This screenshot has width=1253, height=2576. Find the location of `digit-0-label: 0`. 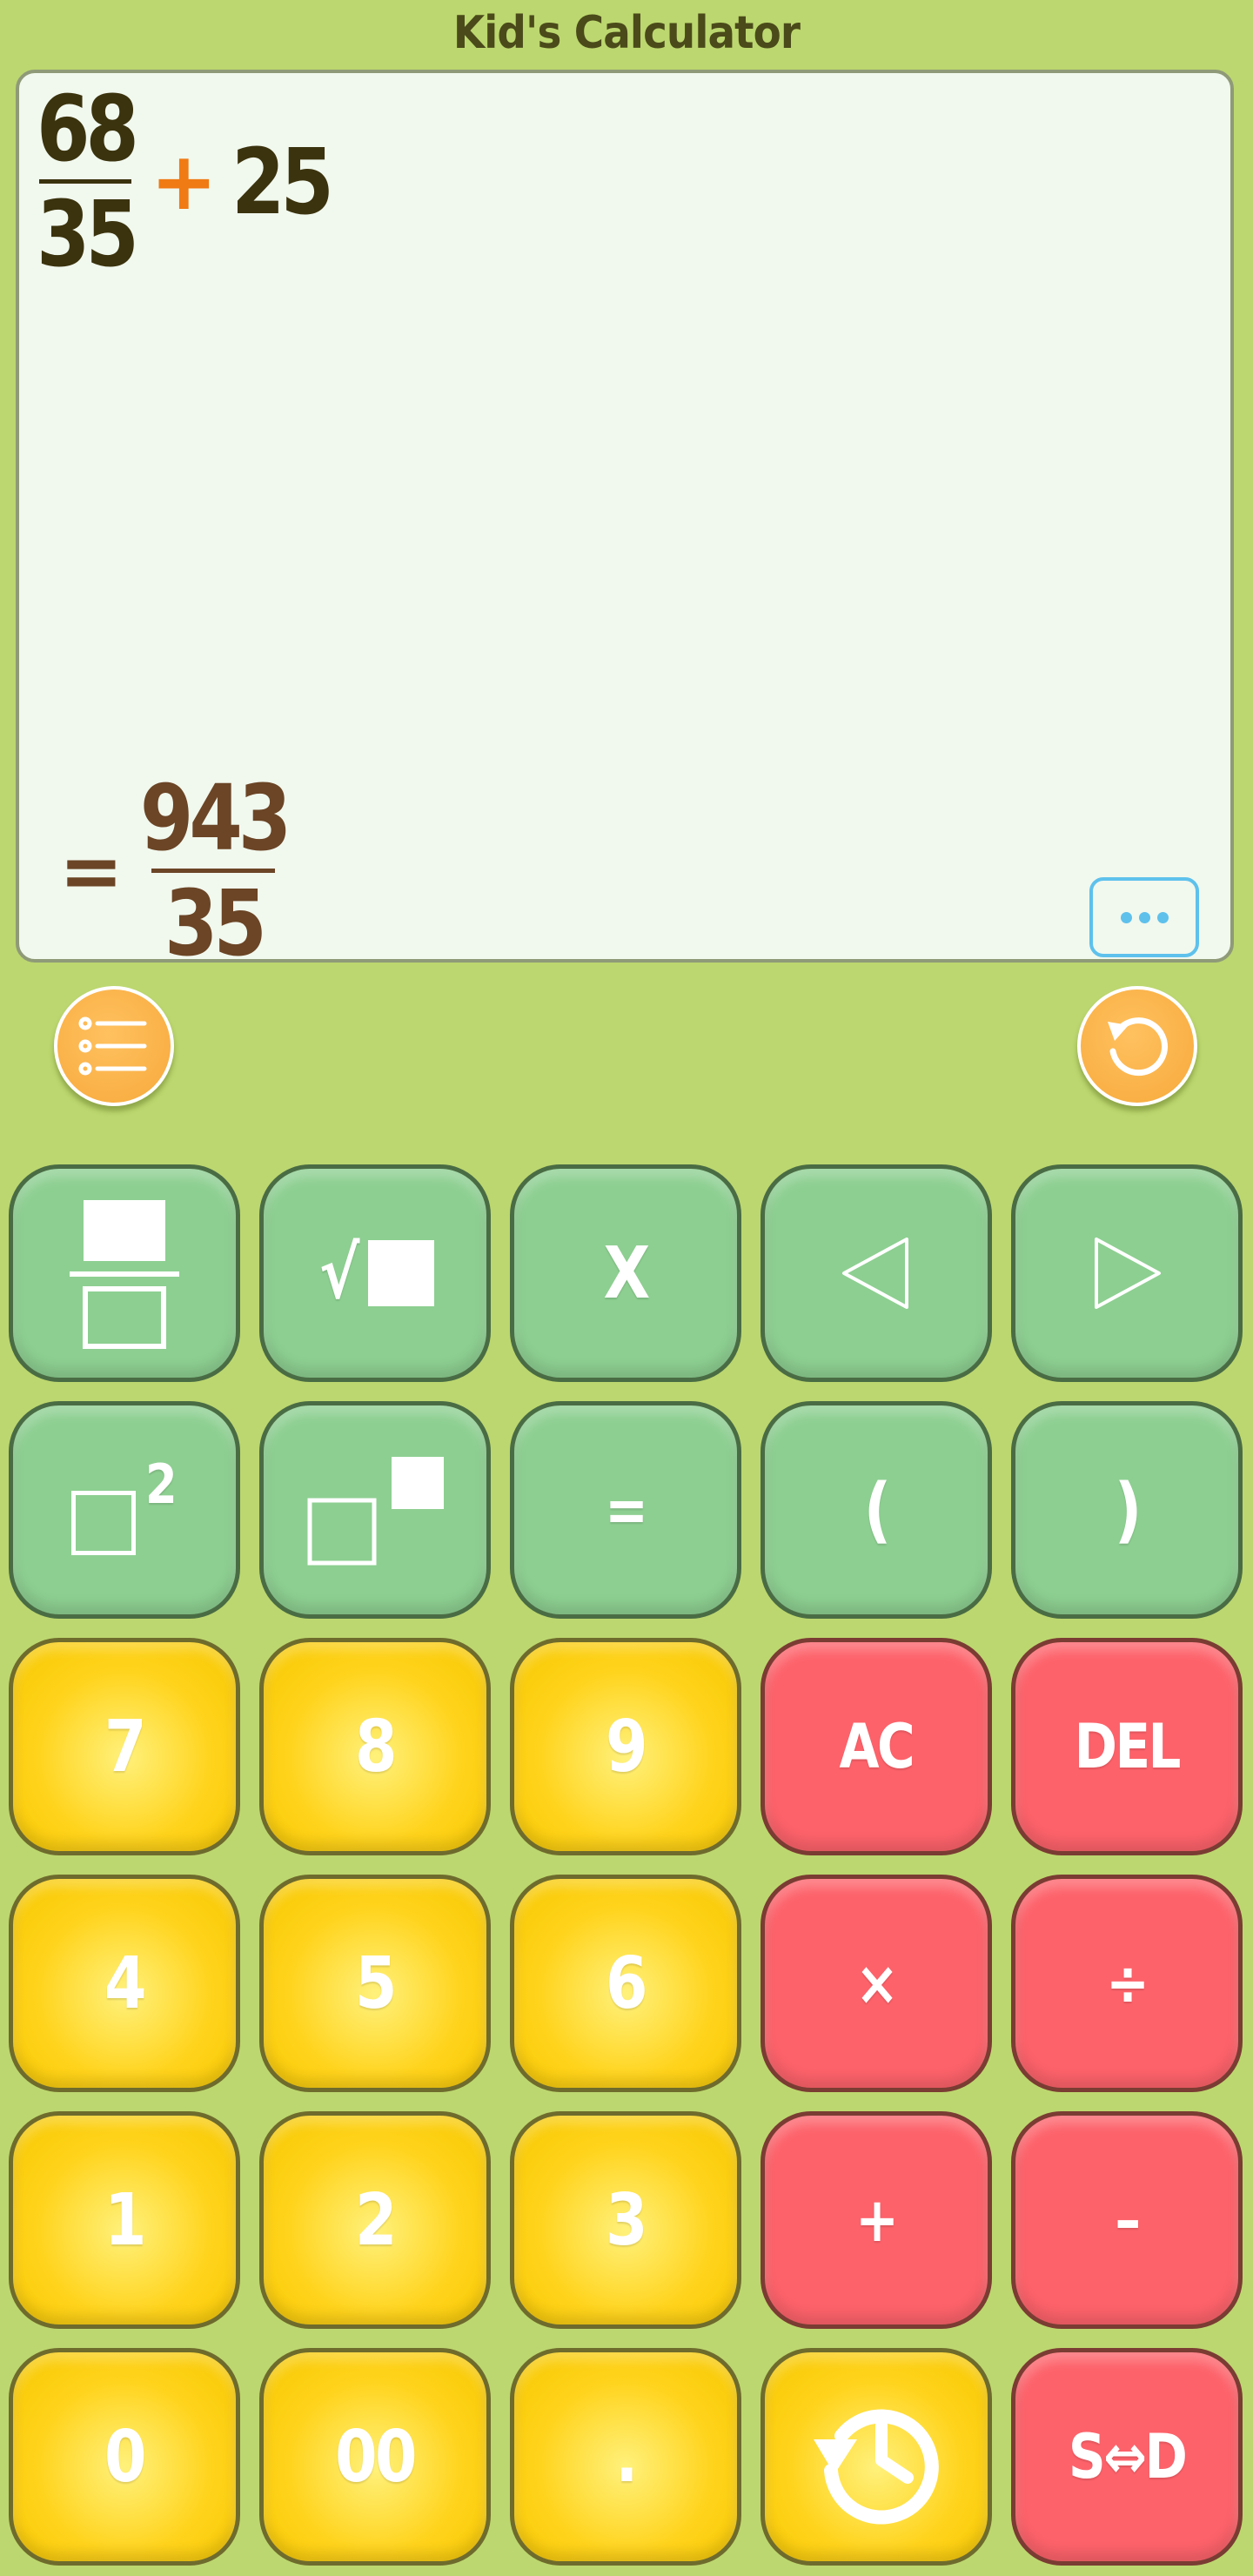

digit-0-label: 0 is located at coordinates (125, 2457).